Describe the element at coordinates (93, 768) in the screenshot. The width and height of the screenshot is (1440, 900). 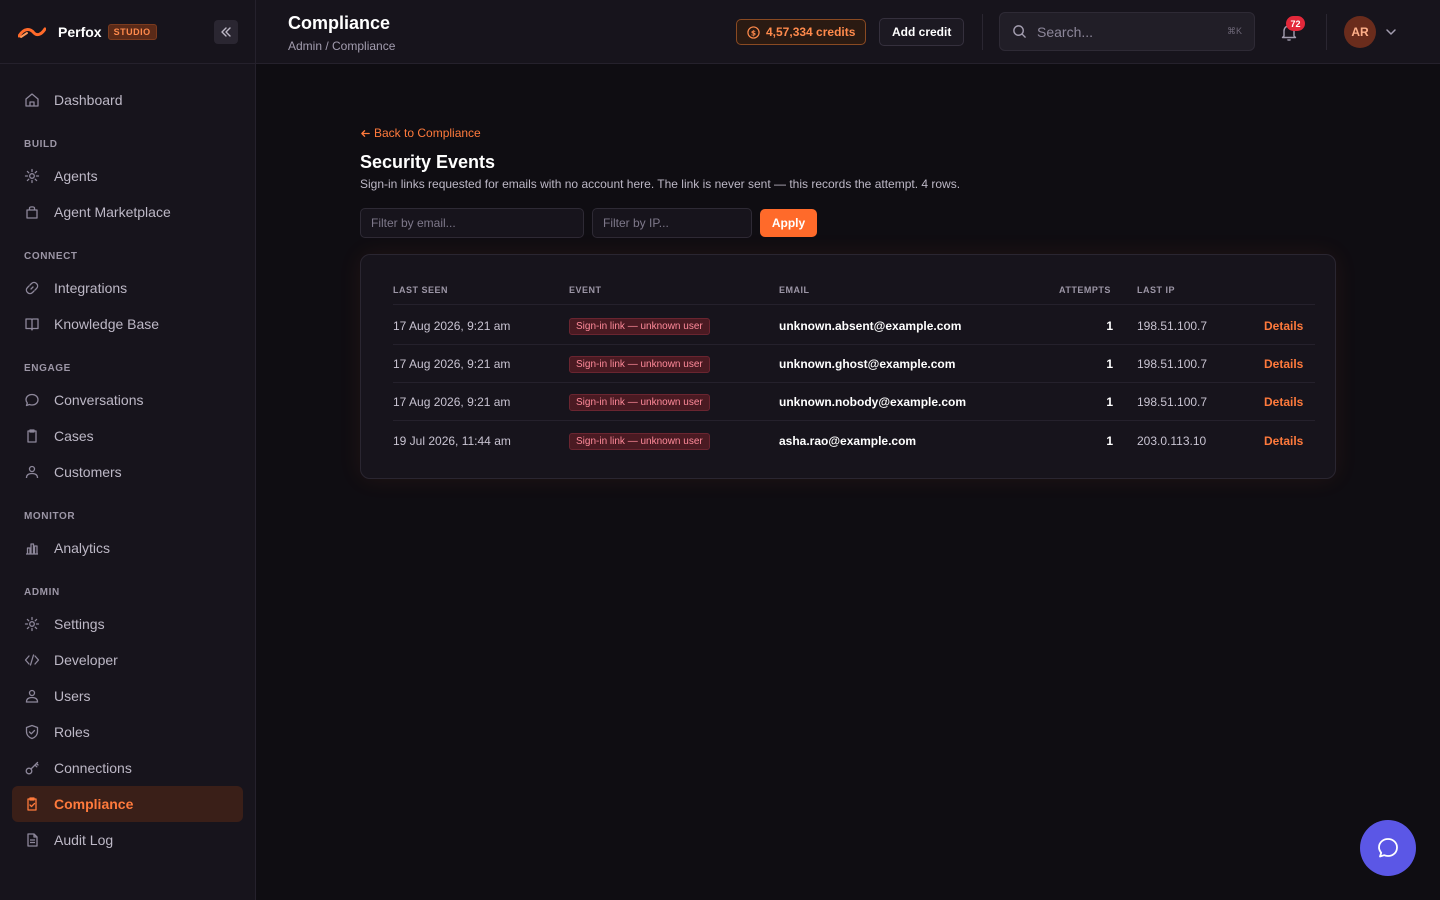
I see `sidebar-item-label: Connections` at that location.